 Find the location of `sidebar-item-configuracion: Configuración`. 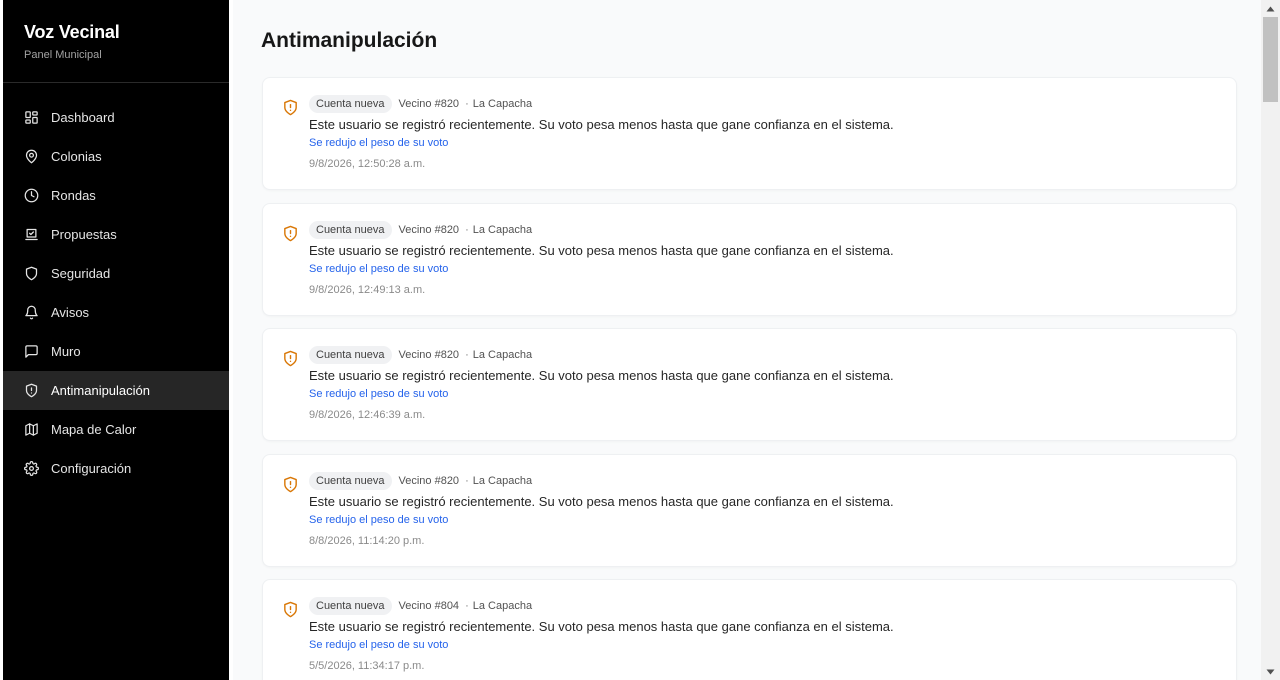

sidebar-item-configuracion: Configuración is located at coordinates (116, 468).